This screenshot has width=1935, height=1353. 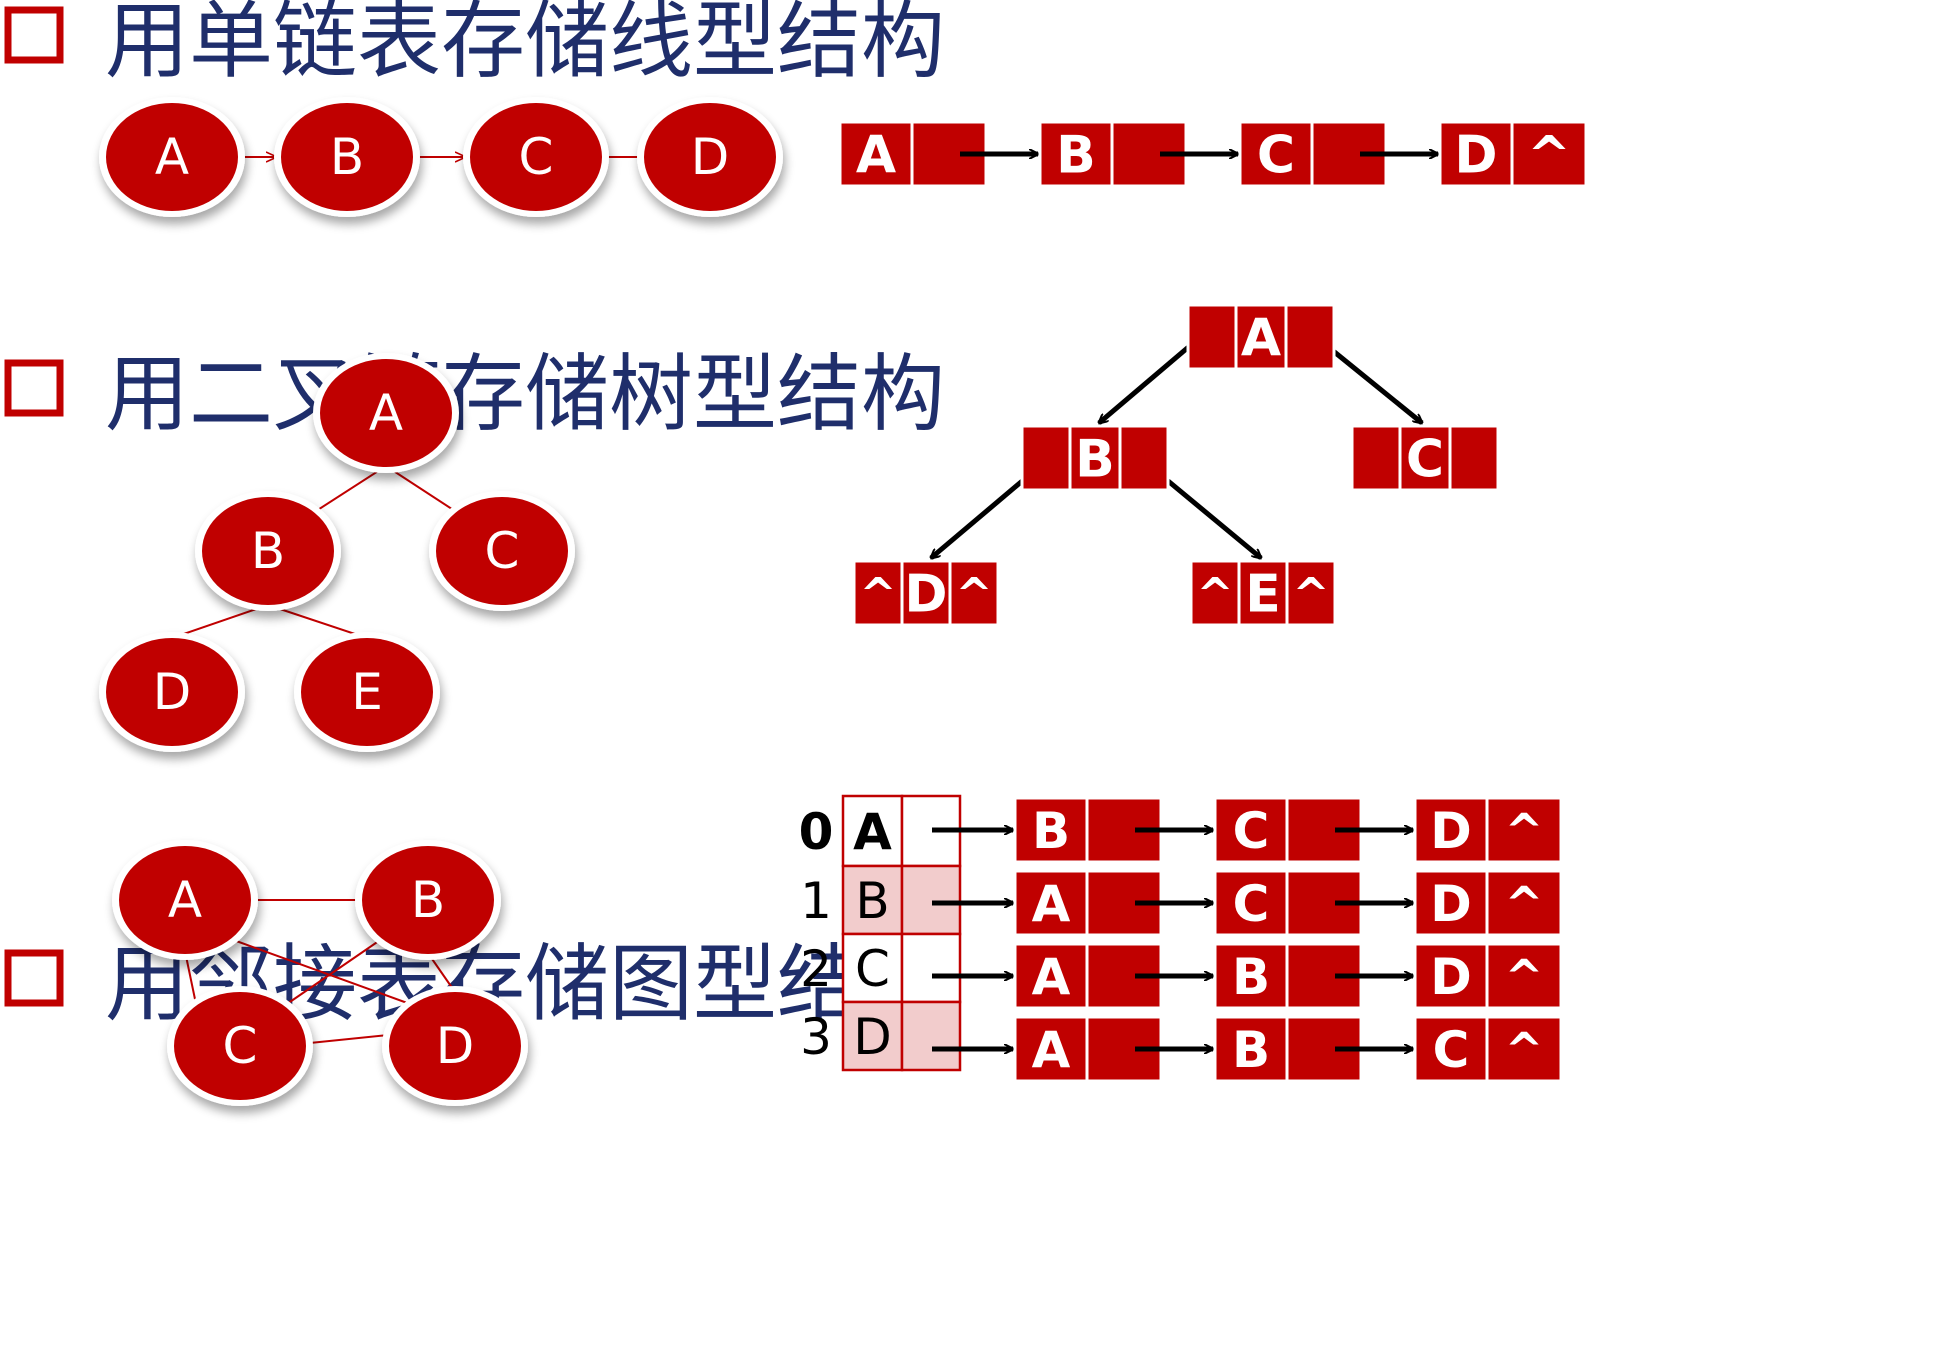 I want to click on adjacency-row: 3 D A B C ^, so click(x=1181, y=1041).